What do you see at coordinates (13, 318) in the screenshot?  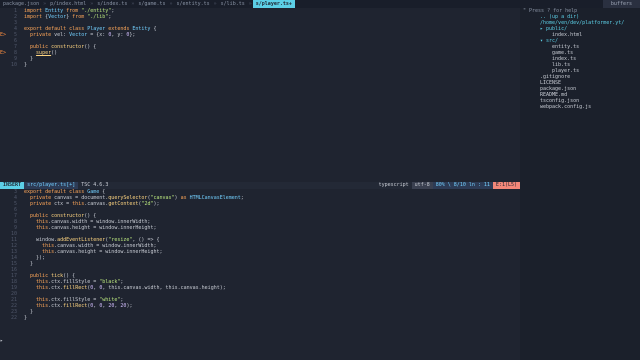 I see `line-number: 22` at bounding box center [13, 318].